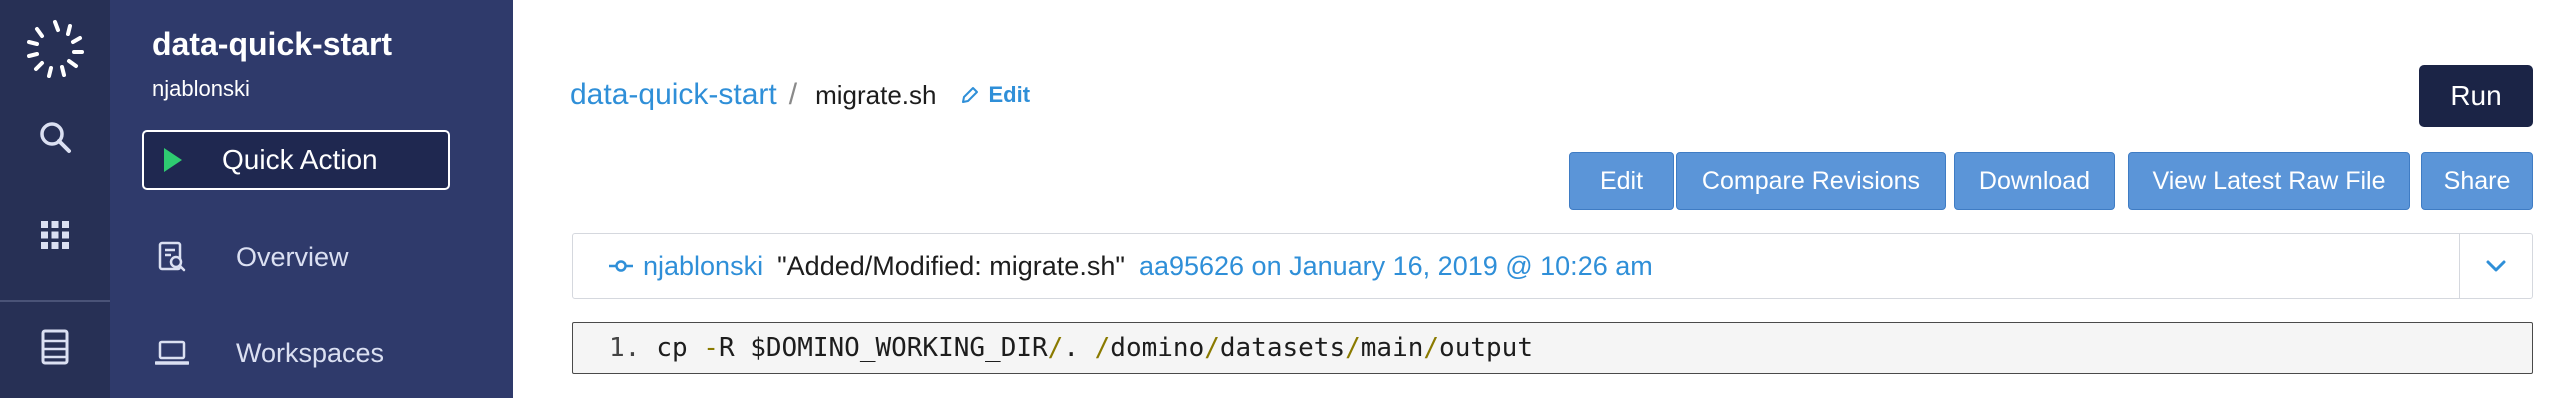  Describe the element at coordinates (272, 44) in the screenshot. I see `project-title: data-quick-start` at that location.